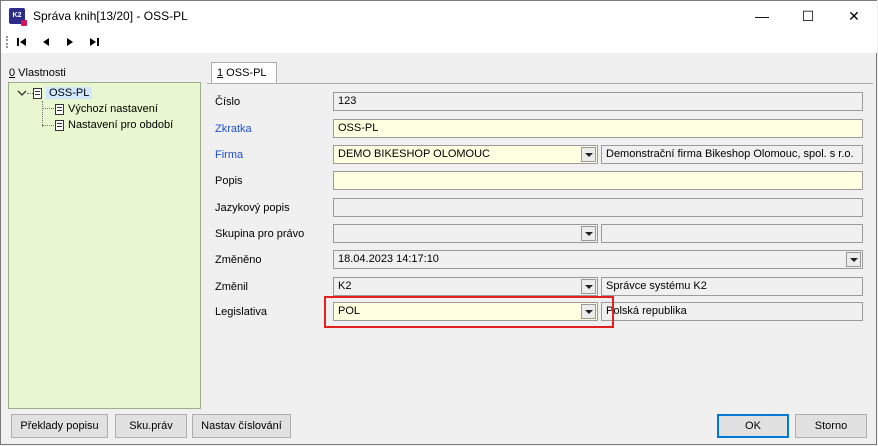  Describe the element at coordinates (598, 128) in the screenshot. I see `zkratka-field: OSS-PL` at that location.